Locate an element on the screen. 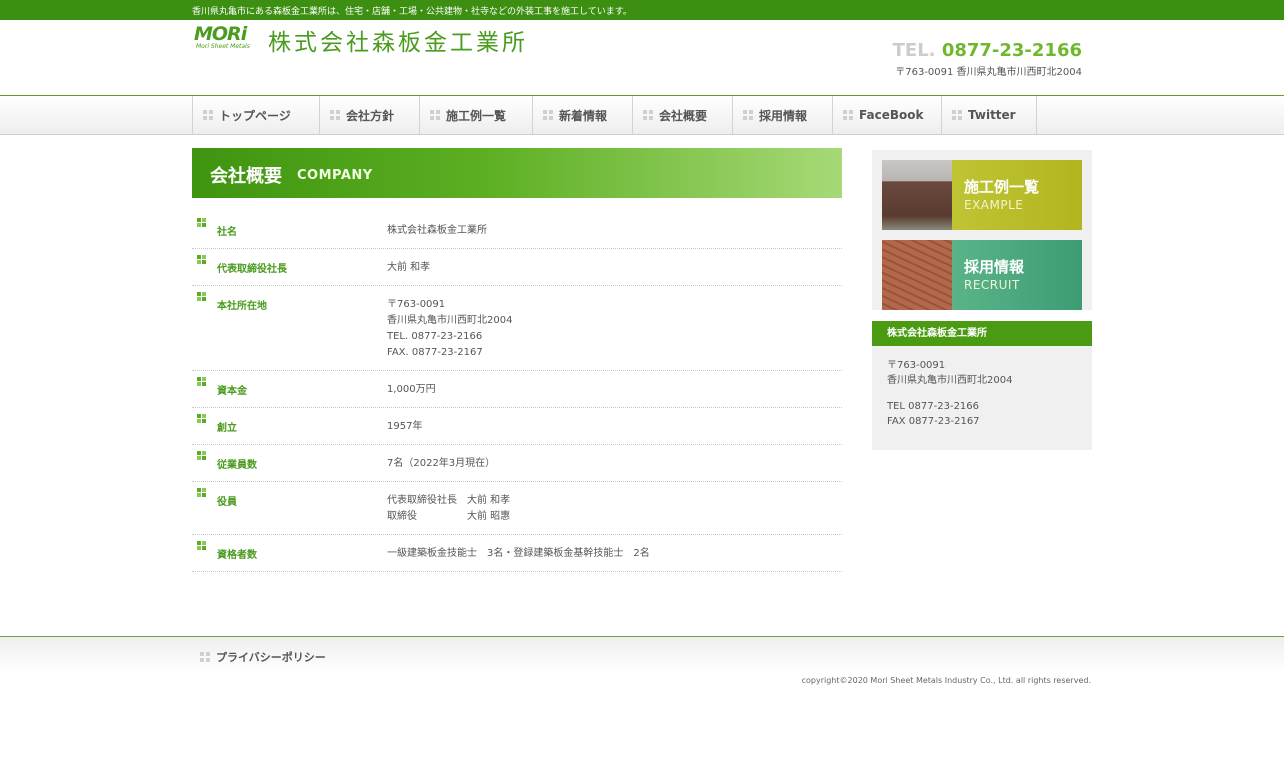  row-value: 大前 和孝 is located at coordinates (614, 265).